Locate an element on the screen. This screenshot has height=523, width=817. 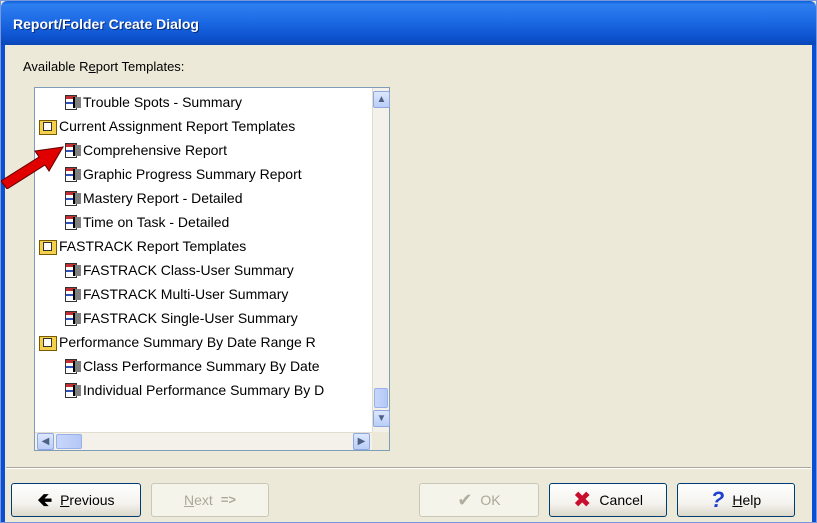
help-button: ? Help is located at coordinates (736, 500).